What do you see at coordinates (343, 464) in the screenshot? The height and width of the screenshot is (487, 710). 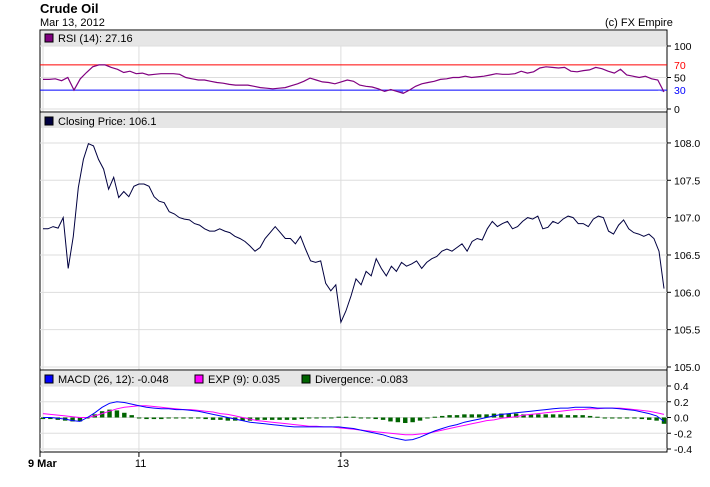 I see `x-tick-label: 13` at bounding box center [343, 464].